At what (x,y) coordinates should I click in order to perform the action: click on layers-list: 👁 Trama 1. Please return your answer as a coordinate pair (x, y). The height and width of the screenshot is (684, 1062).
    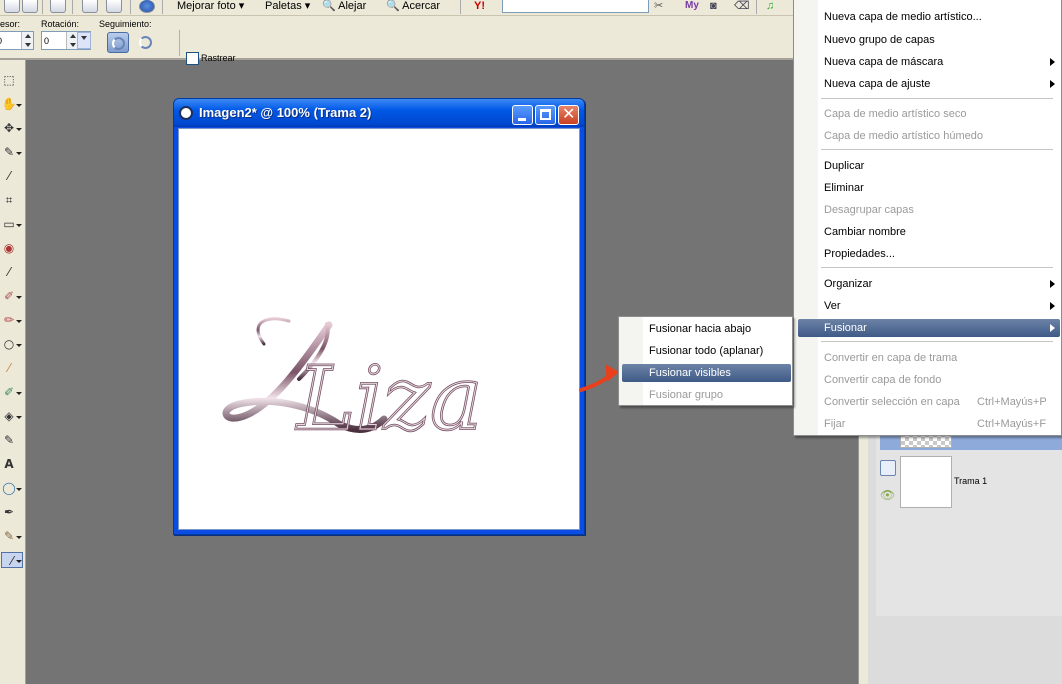
    Looking at the image, I should click on (969, 518).